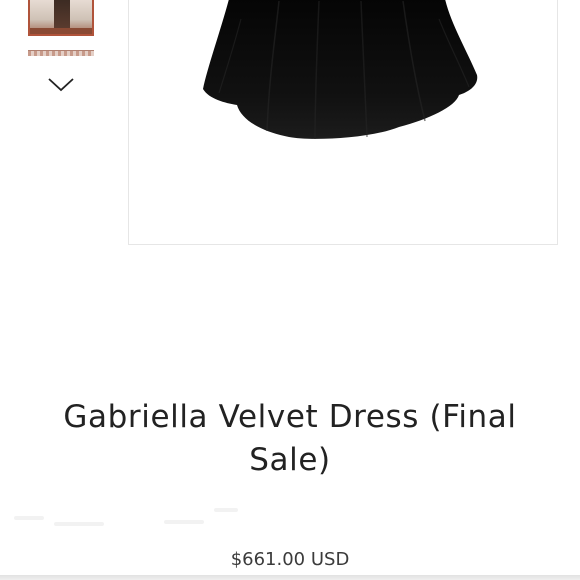 This screenshot has width=580, height=580. I want to click on thumbnail-floor, so click(61, 31).